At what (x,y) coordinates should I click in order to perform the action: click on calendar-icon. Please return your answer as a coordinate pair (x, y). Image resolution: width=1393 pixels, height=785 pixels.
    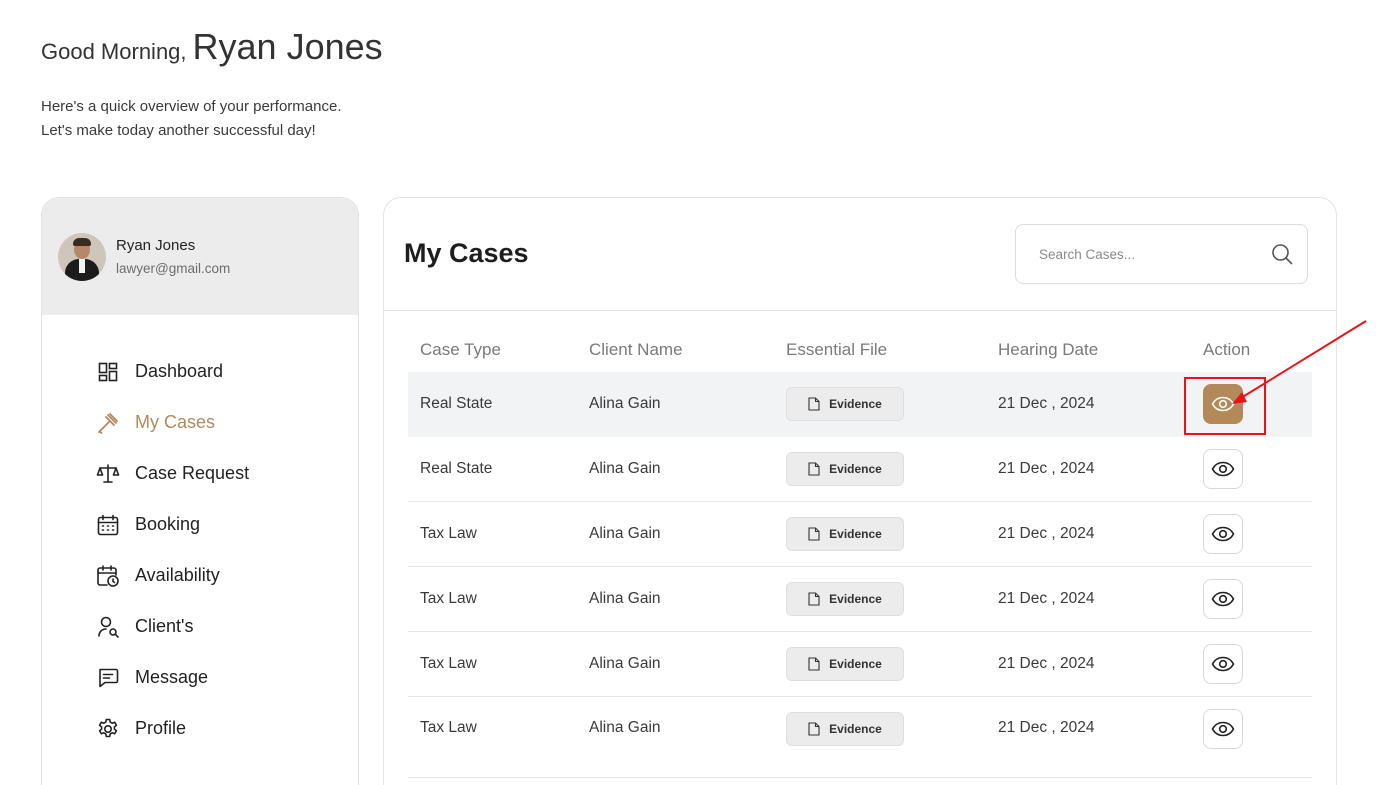
    Looking at the image, I should click on (108, 525).